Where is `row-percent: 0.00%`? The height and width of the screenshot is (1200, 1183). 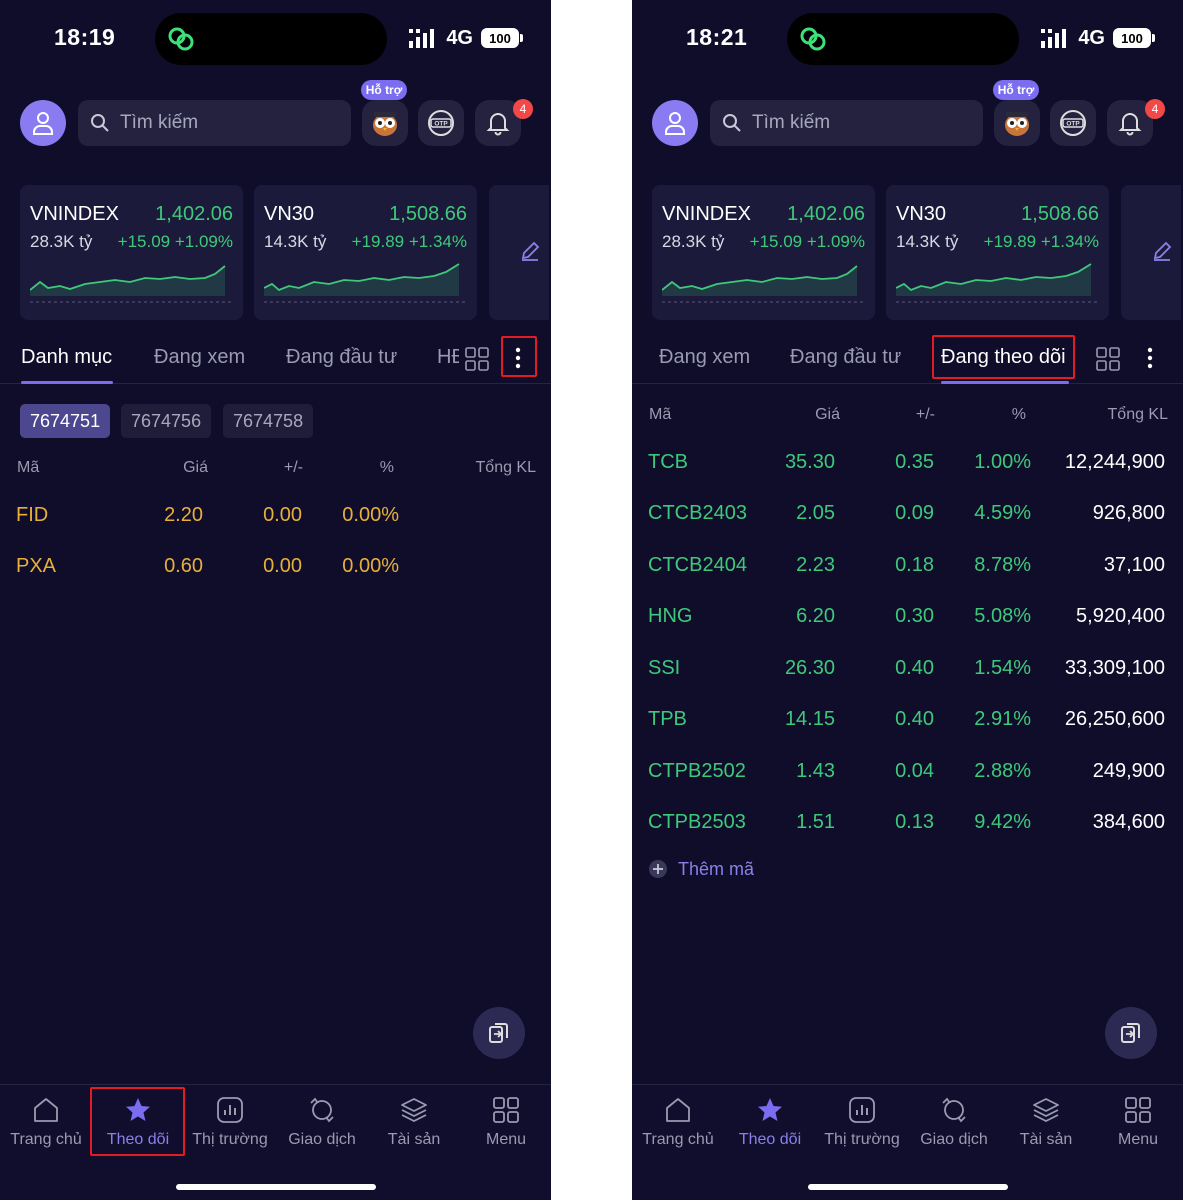 row-percent: 0.00% is located at coordinates (370, 515).